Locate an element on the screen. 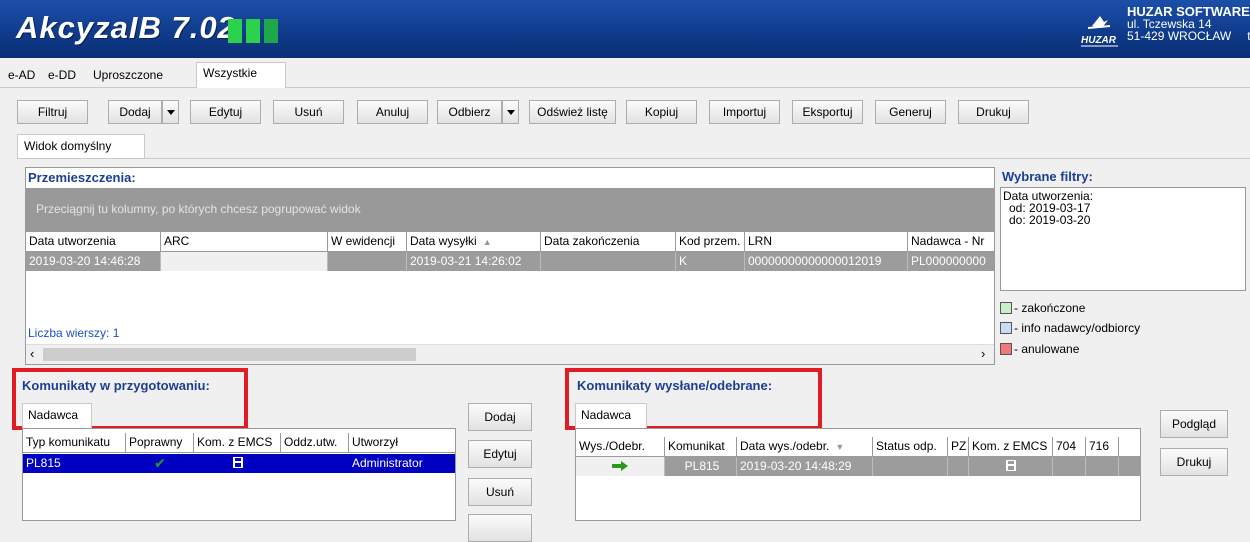 This screenshot has width=1250, height=542. col-data-zakonczenia: Data zakończenia is located at coordinates (608, 242).